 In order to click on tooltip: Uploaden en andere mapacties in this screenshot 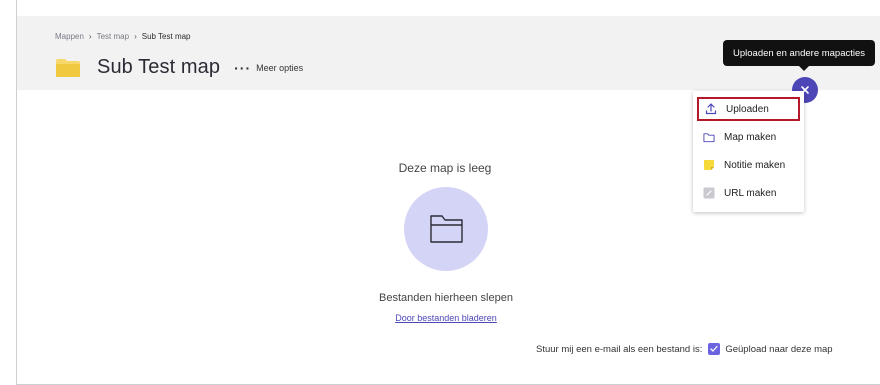, I will do `click(799, 55)`.